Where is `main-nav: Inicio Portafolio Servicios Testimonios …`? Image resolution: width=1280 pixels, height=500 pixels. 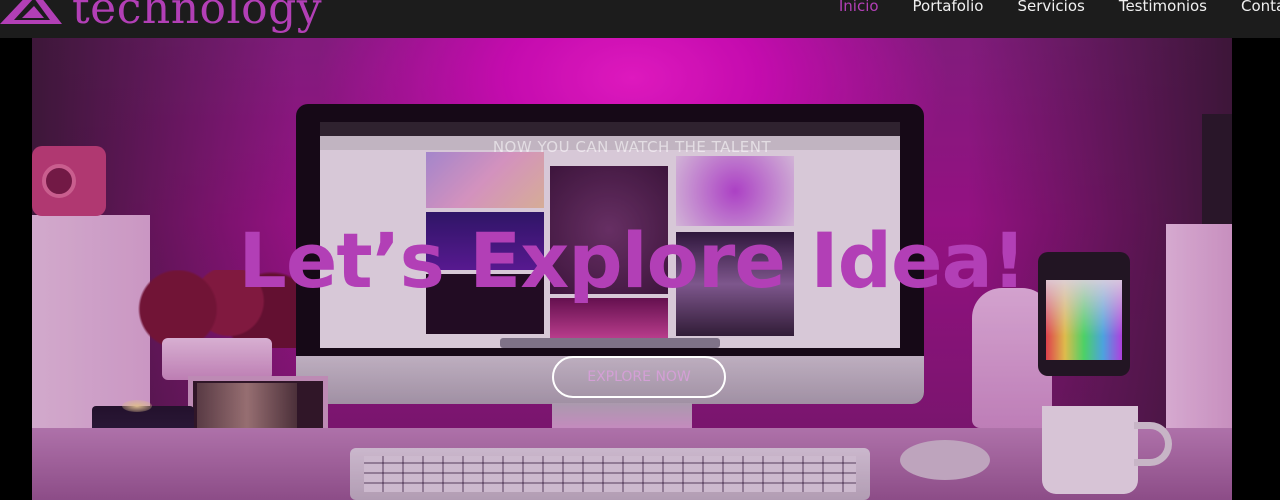 main-nav: Inicio Portafolio Servicios Testimonios … is located at coordinates (1051, 11).